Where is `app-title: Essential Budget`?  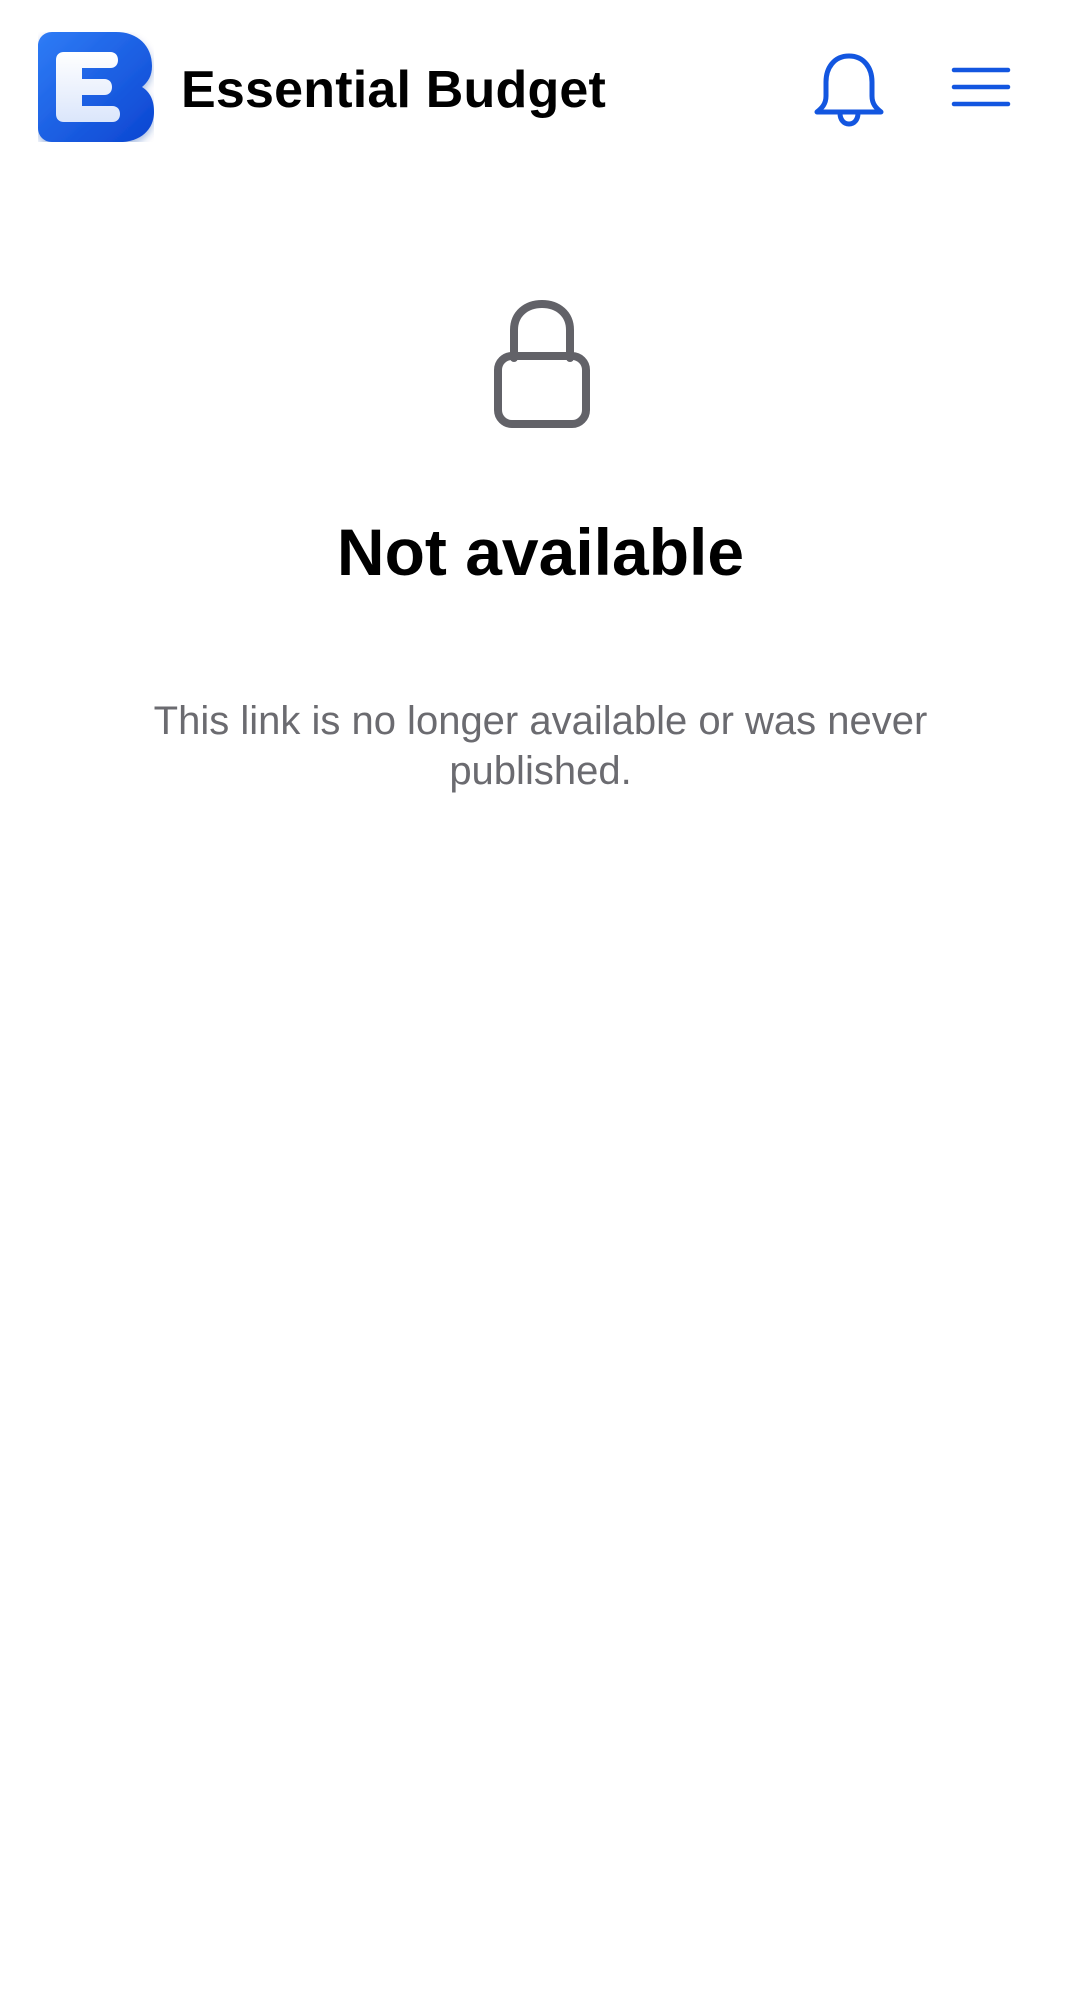 app-title: Essential Budget is located at coordinates (394, 90).